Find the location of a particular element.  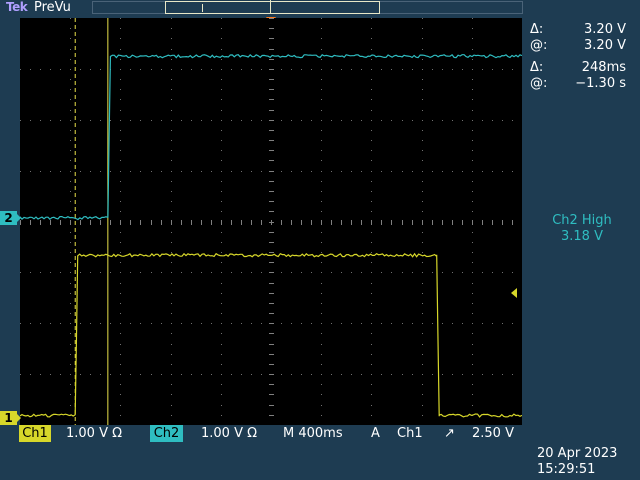

cursor-time-delta-value: 248ms is located at coordinates (604, 67).